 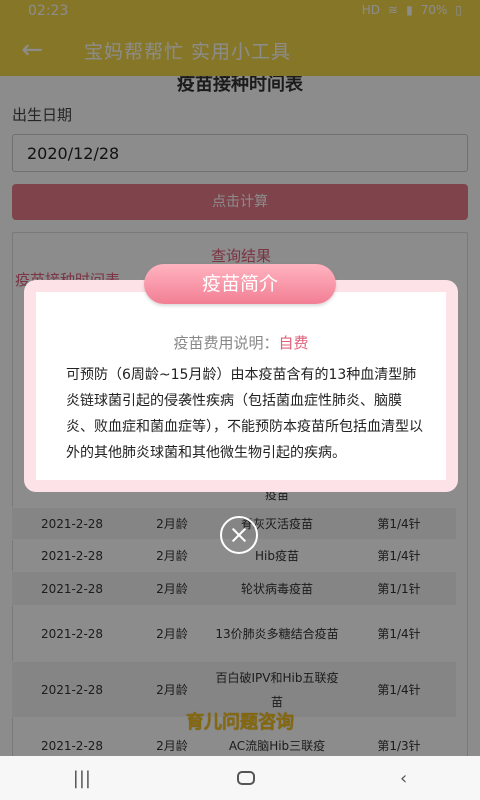 What do you see at coordinates (403, 778) in the screenshot?
I see `back-nav-icon: ‹` at bounding box center [403, 778].